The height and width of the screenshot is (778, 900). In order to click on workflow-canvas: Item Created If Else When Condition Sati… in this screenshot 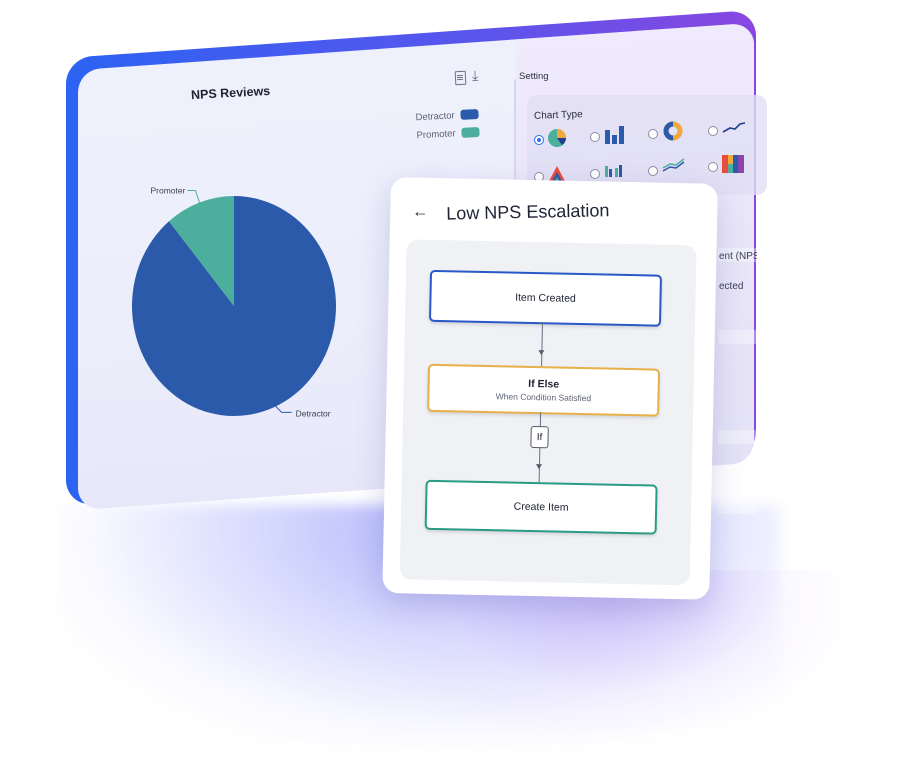, I will do `click(548, 412)`.